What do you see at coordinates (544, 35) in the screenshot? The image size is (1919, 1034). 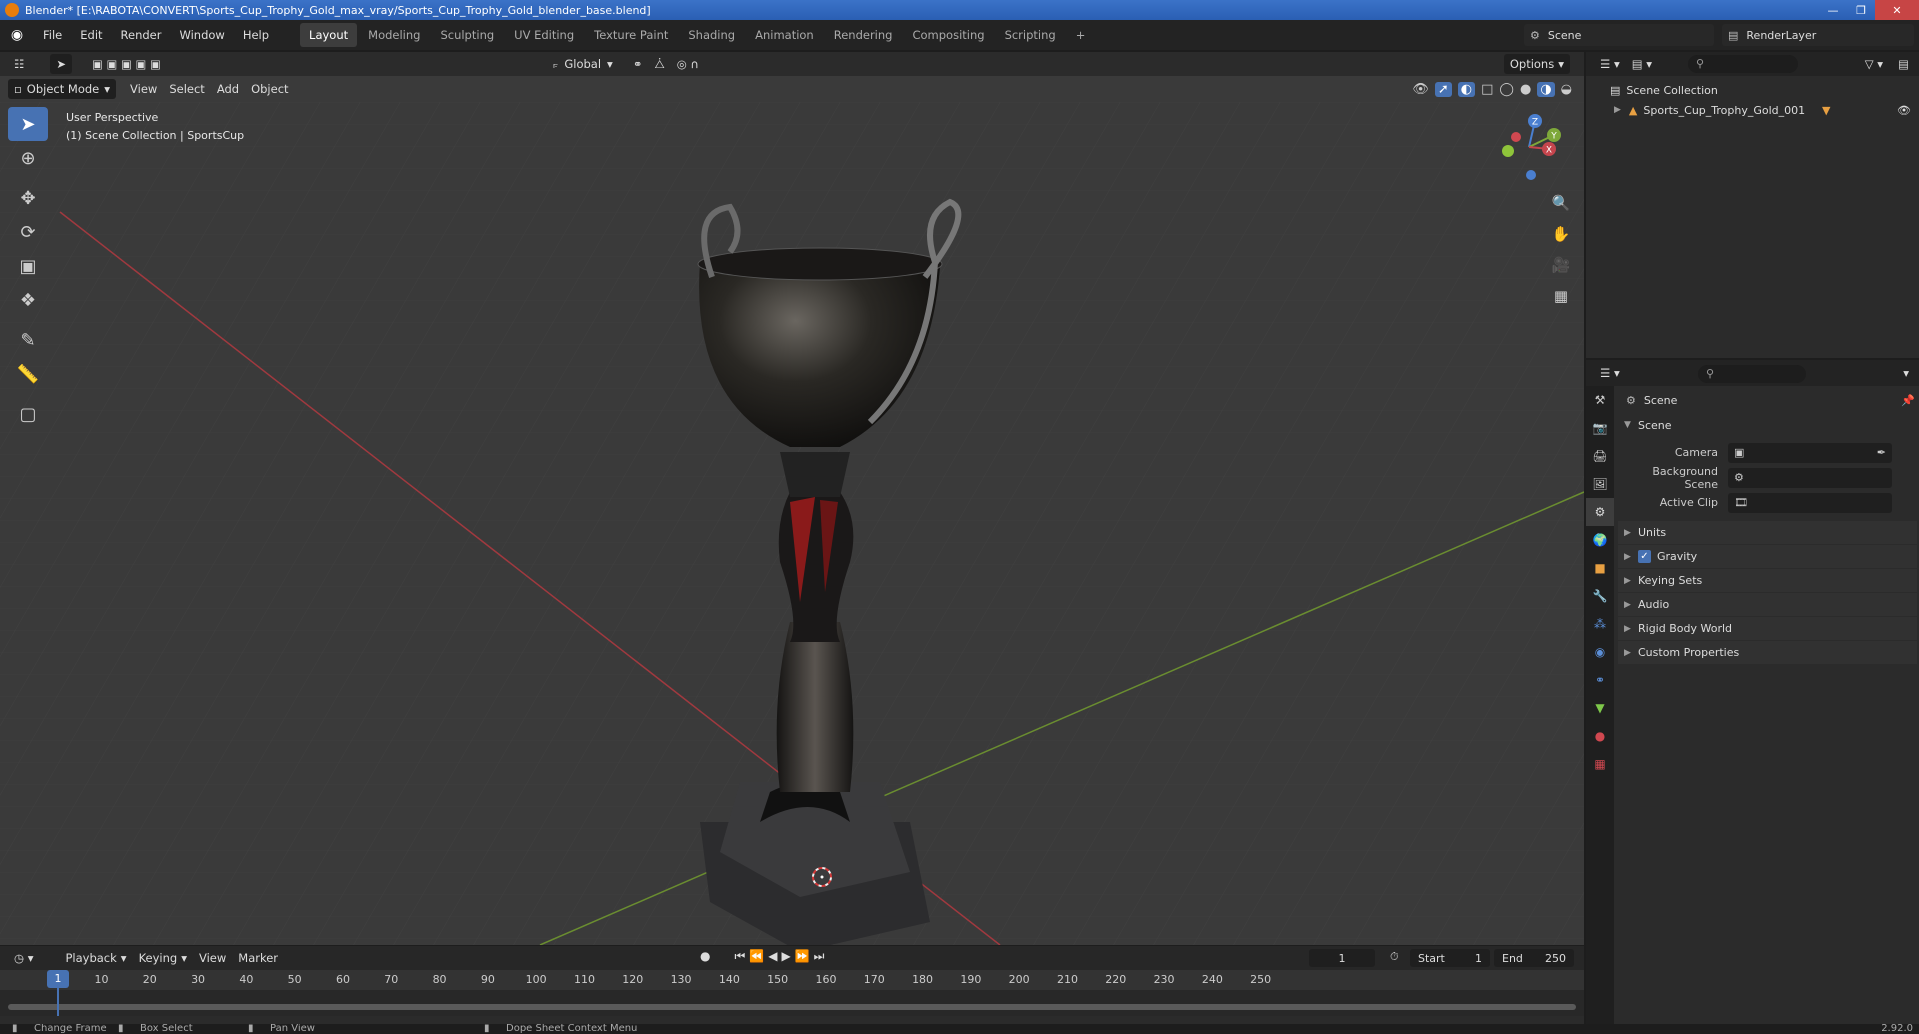 I see `tab-uv-editing: UV Editing` at bounding box center [544, 35].